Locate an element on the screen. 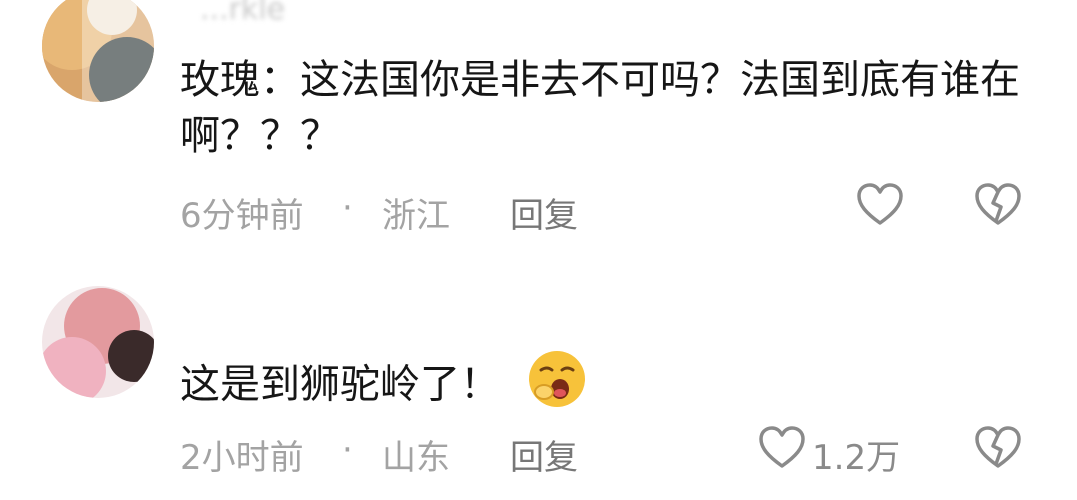  comment-text: 这是到狮驼岭了！ is located at coordinates (605, 386).